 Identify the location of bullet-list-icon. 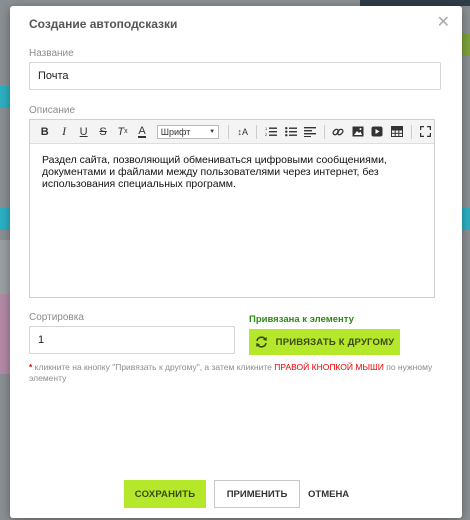
(290, 132).